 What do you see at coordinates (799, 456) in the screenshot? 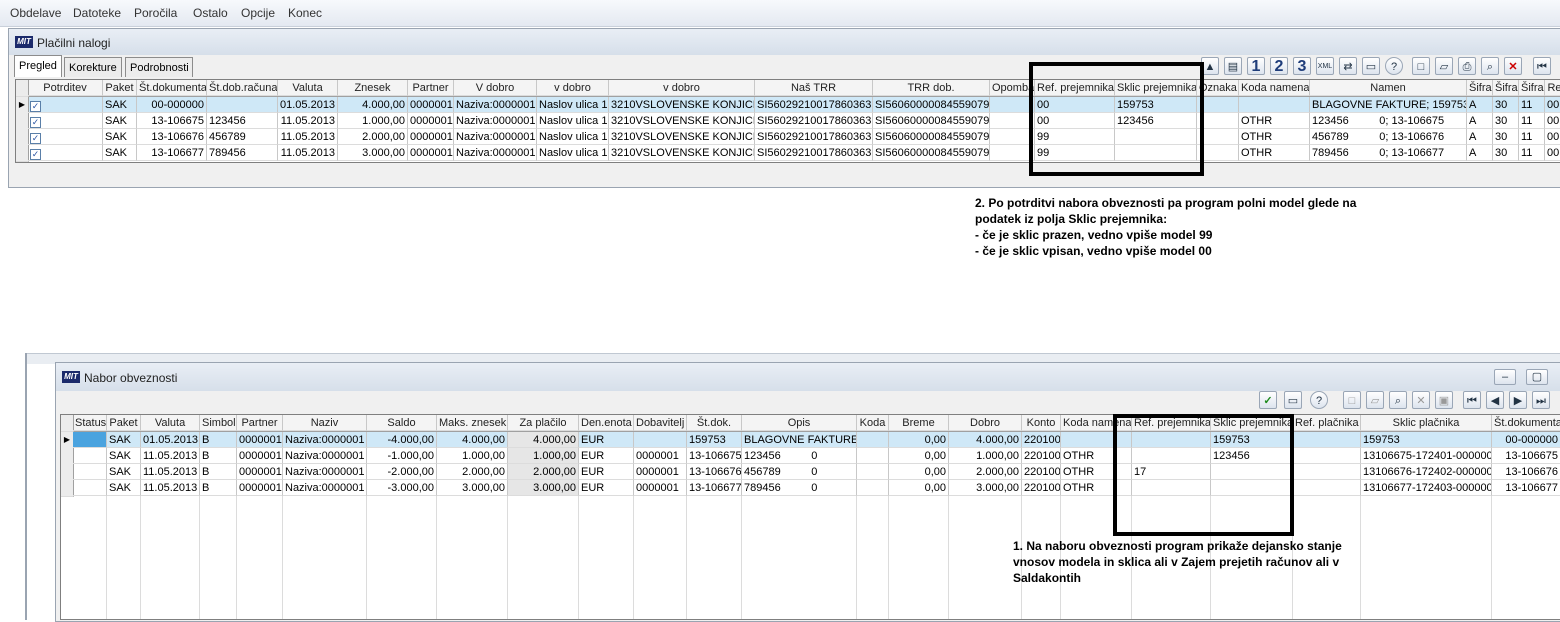
I see `table-cell: 123456 0` at bounding box center [799, 456].